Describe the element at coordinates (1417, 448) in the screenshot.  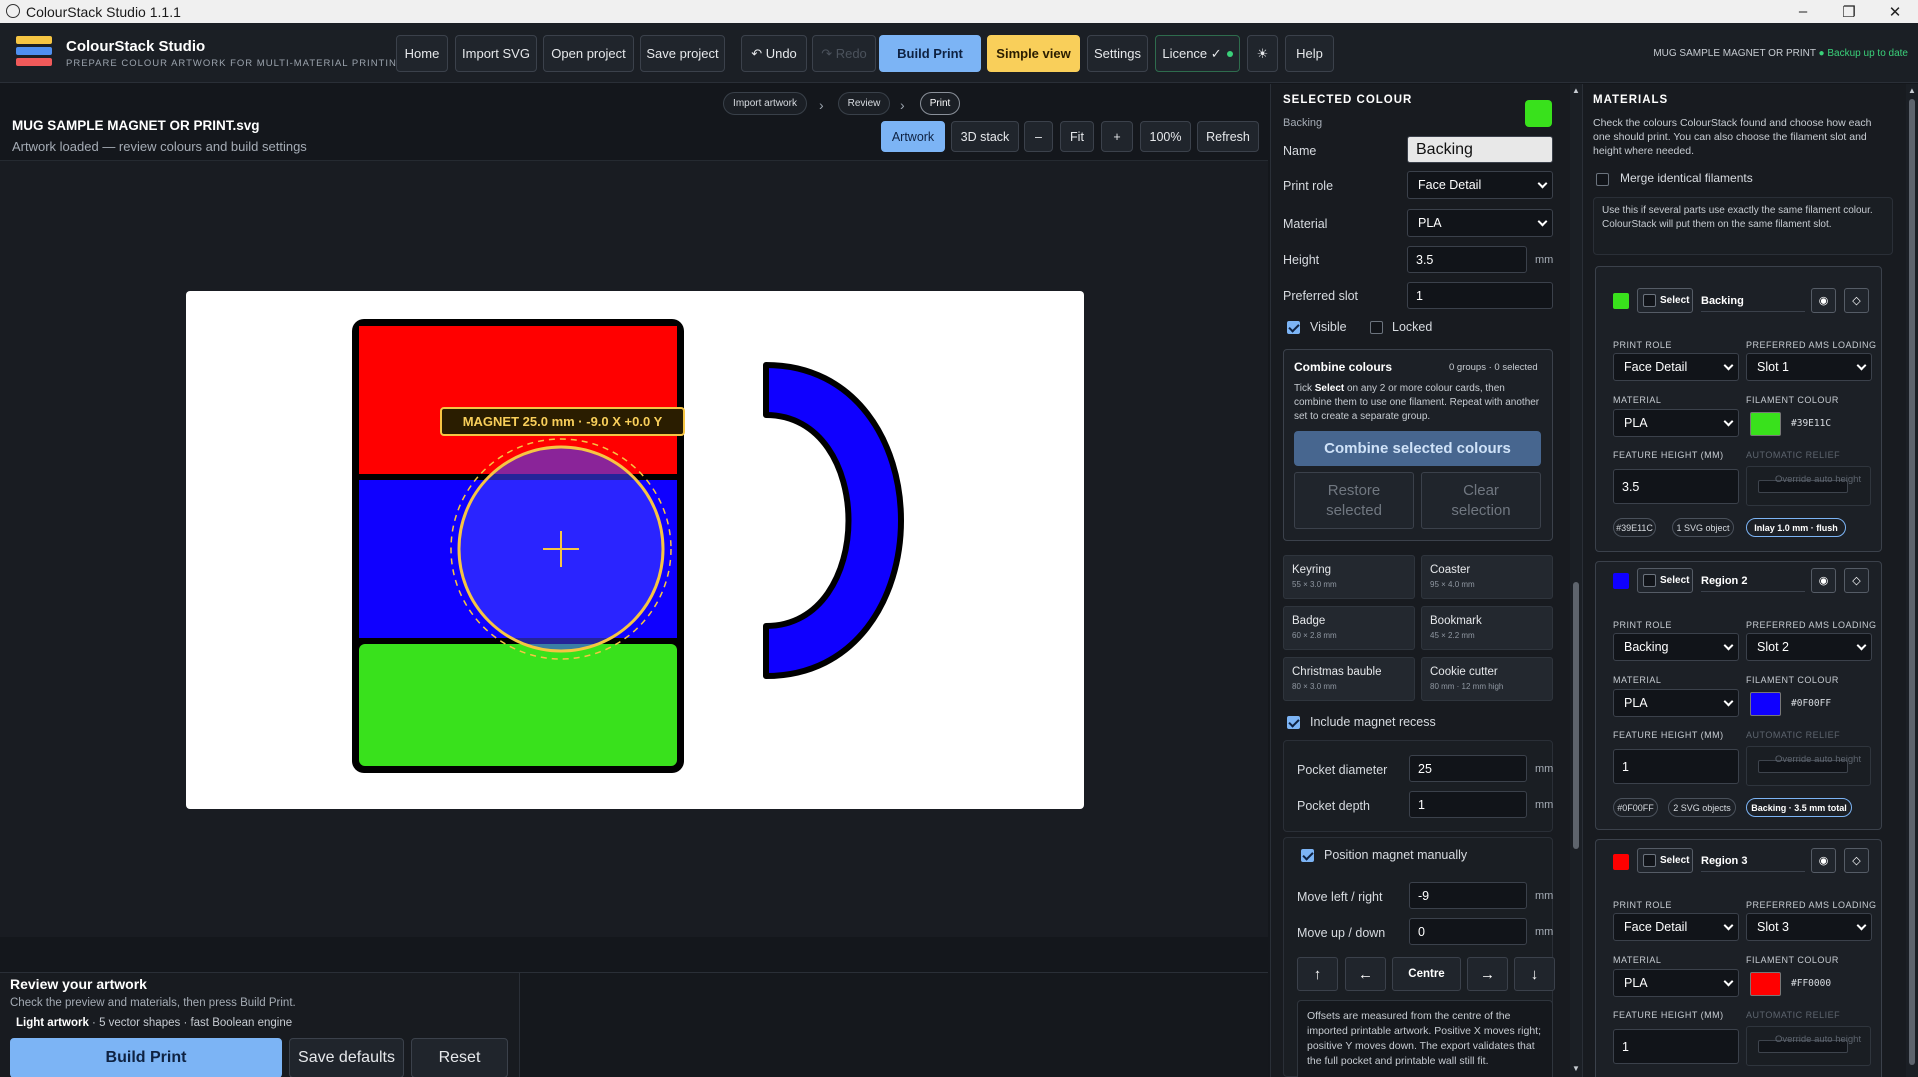
I see `combine-selected-button: Combine selected colours` at that location.